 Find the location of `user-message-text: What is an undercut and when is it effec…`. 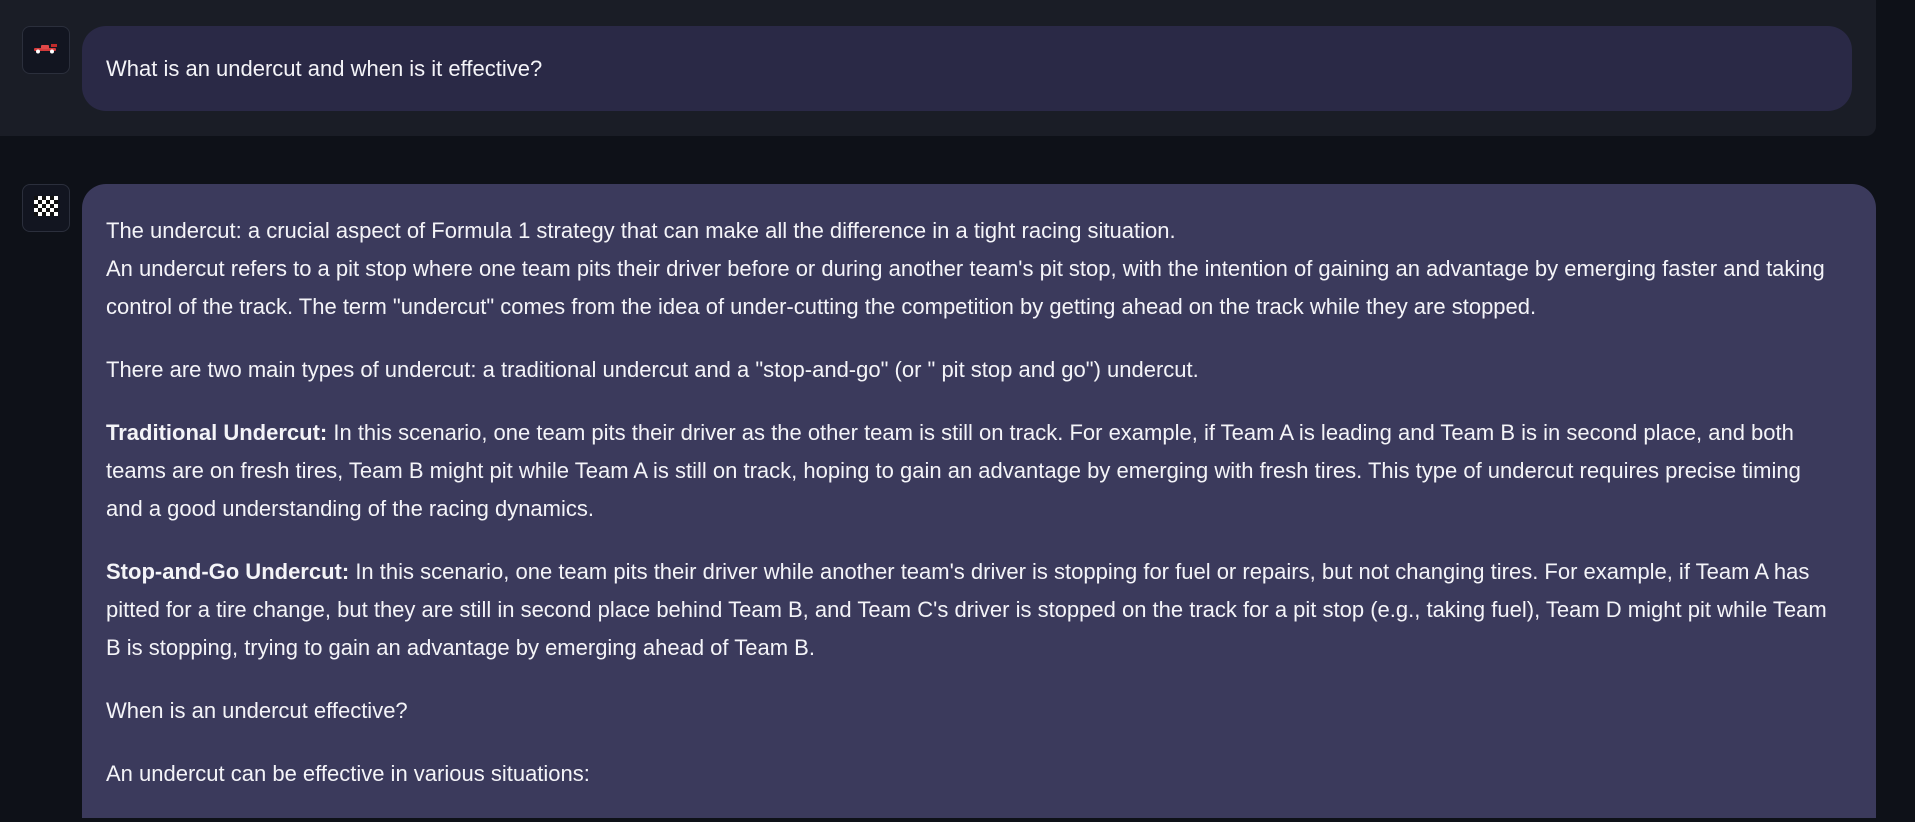

user-message-text: What is an undercut and when is it effec… is located at coordinates (324, 68).